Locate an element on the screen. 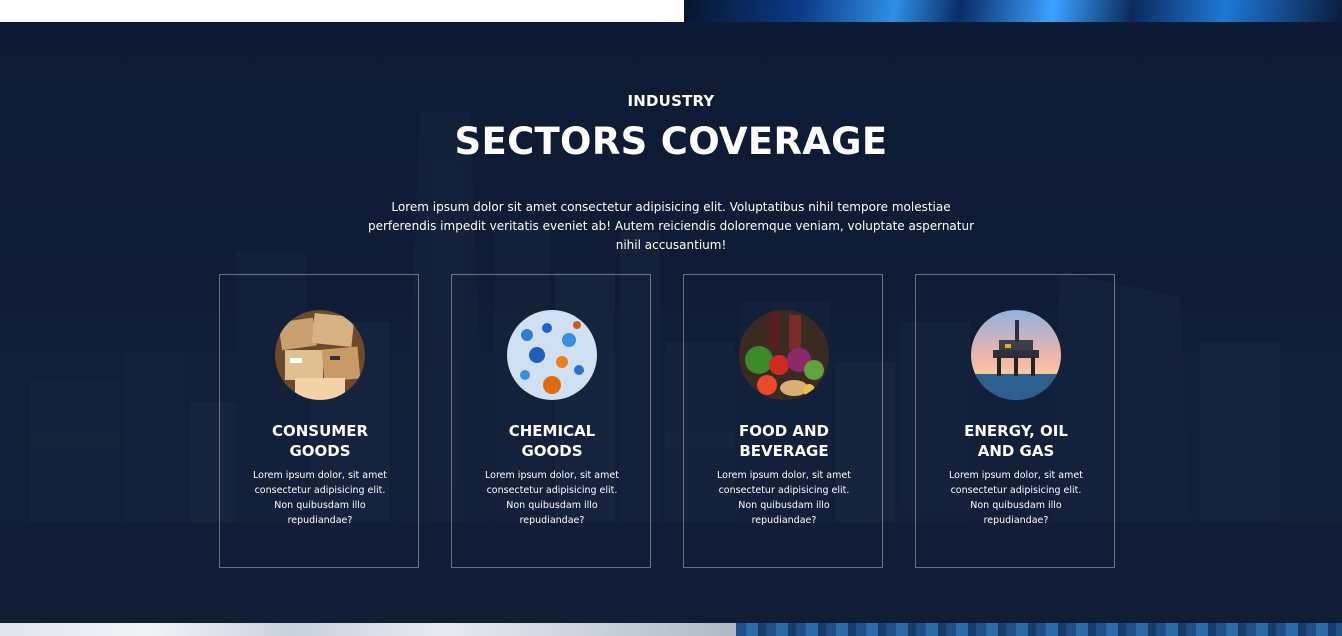 Image resolution: width=1342 pixels, height=636 pixels. card-title: CHEMICAL GOODS is located at coordinates (552, 441).